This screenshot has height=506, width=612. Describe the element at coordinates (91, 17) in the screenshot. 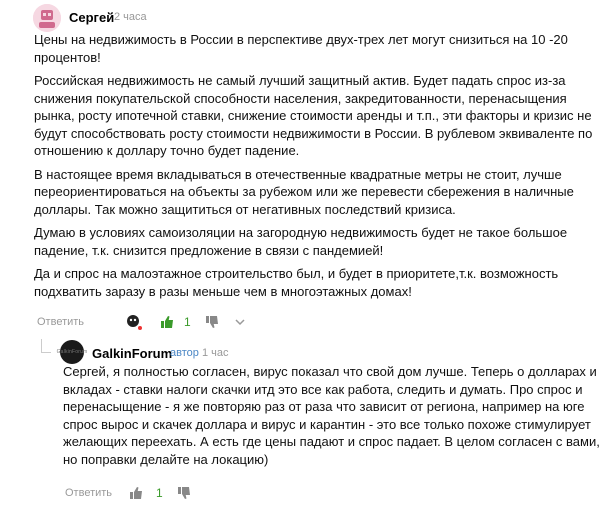

I see `comment-author: Сергей` at that location.